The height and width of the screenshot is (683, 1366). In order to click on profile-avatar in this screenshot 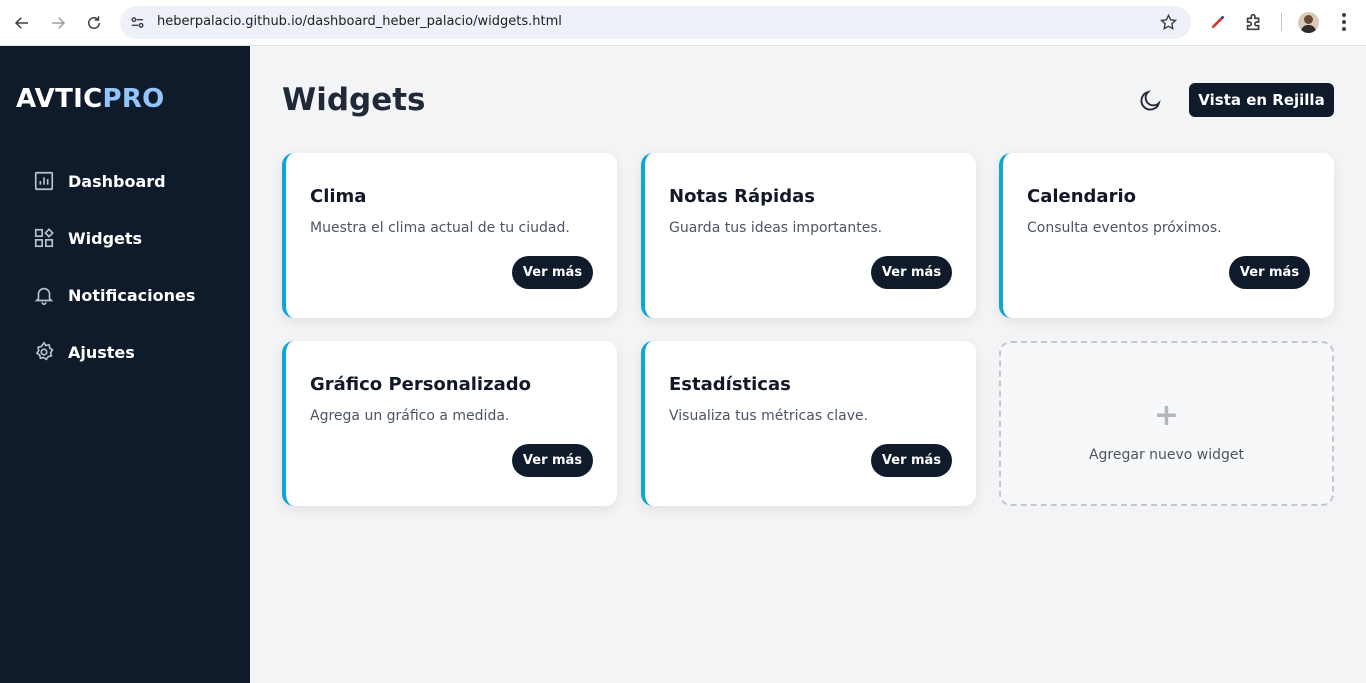, I will do `click(1308, 22)`.